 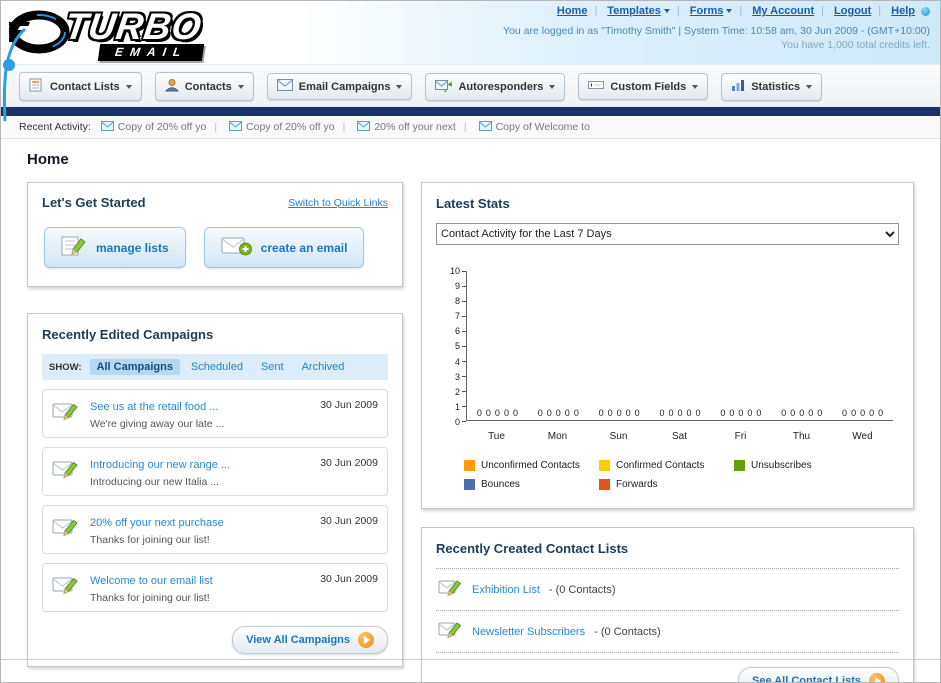 What do you see at coordinates (473, 203) in the screenshot?
I see `latest-stats-title: Latest Stats` at bounding box center [473, 203].